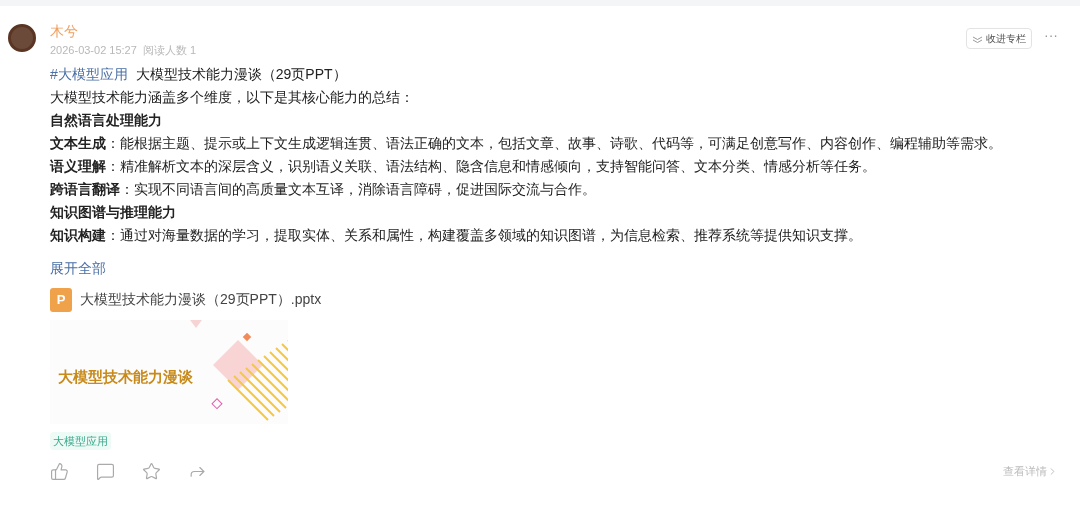 The image size is (1080, 513). I want to click on reader-count: 阅读人数 1, so click(169, 50).